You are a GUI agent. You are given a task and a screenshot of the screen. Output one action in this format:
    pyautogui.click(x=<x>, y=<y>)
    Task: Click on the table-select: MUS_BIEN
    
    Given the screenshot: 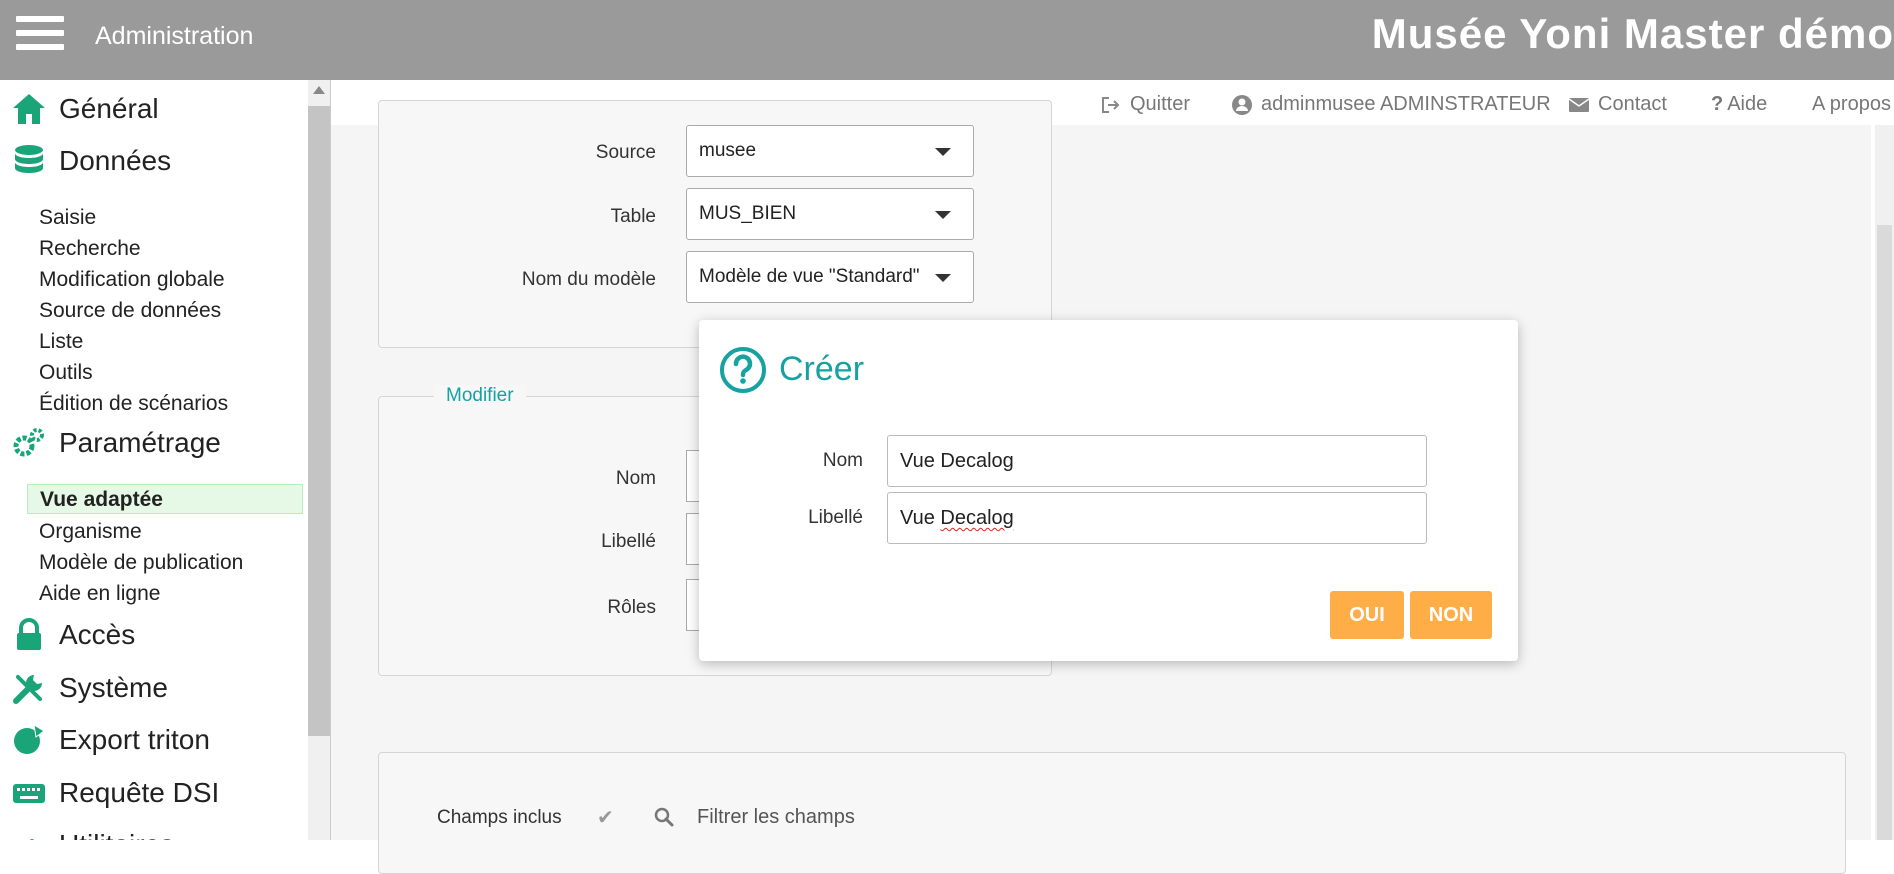 What is the action you would take?
    pyautogui.click(x=830, y=214)
    